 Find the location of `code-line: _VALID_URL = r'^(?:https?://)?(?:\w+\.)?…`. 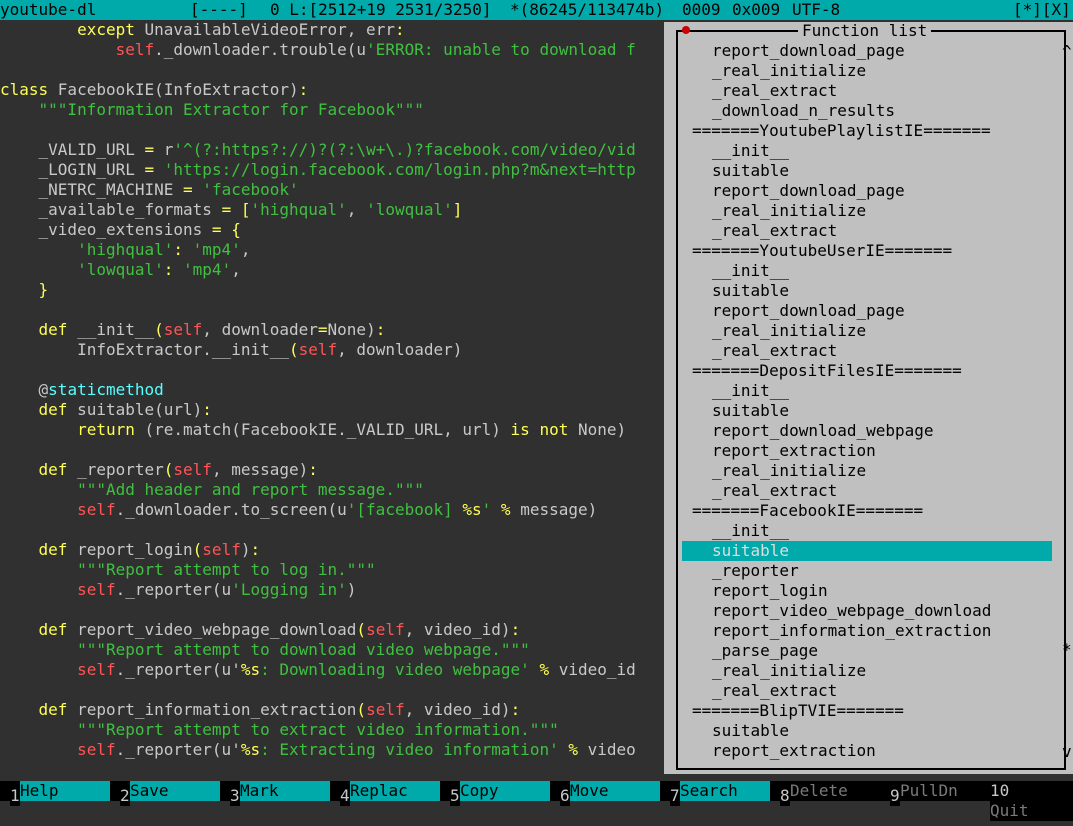

code-line: _VALID_URL = r'^(?:https?://)?(?:\w+\.)?… is located at coordinates (331, 150).